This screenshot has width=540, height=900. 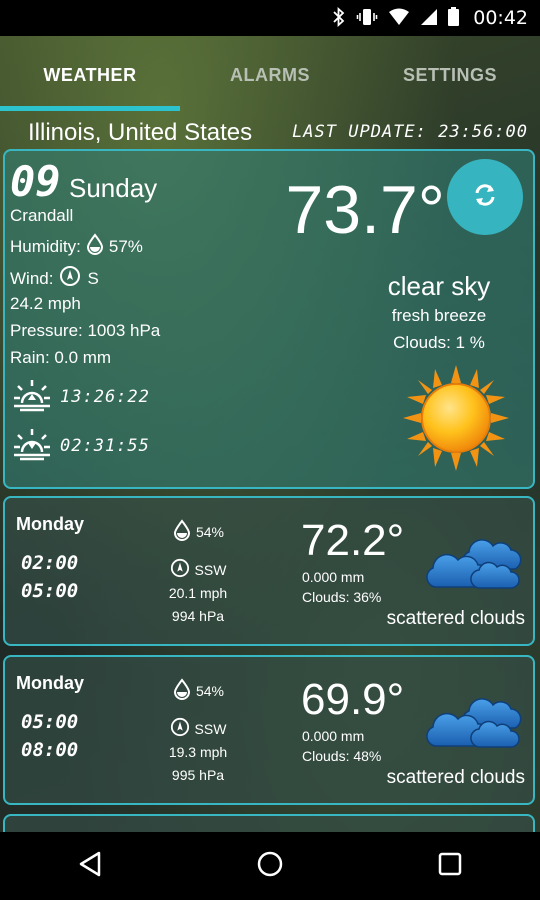 What do you see at coordinates (105, 445) in the screenshot?
I see `sunset-time: 02:31:55` at bounding box center [105, 445].